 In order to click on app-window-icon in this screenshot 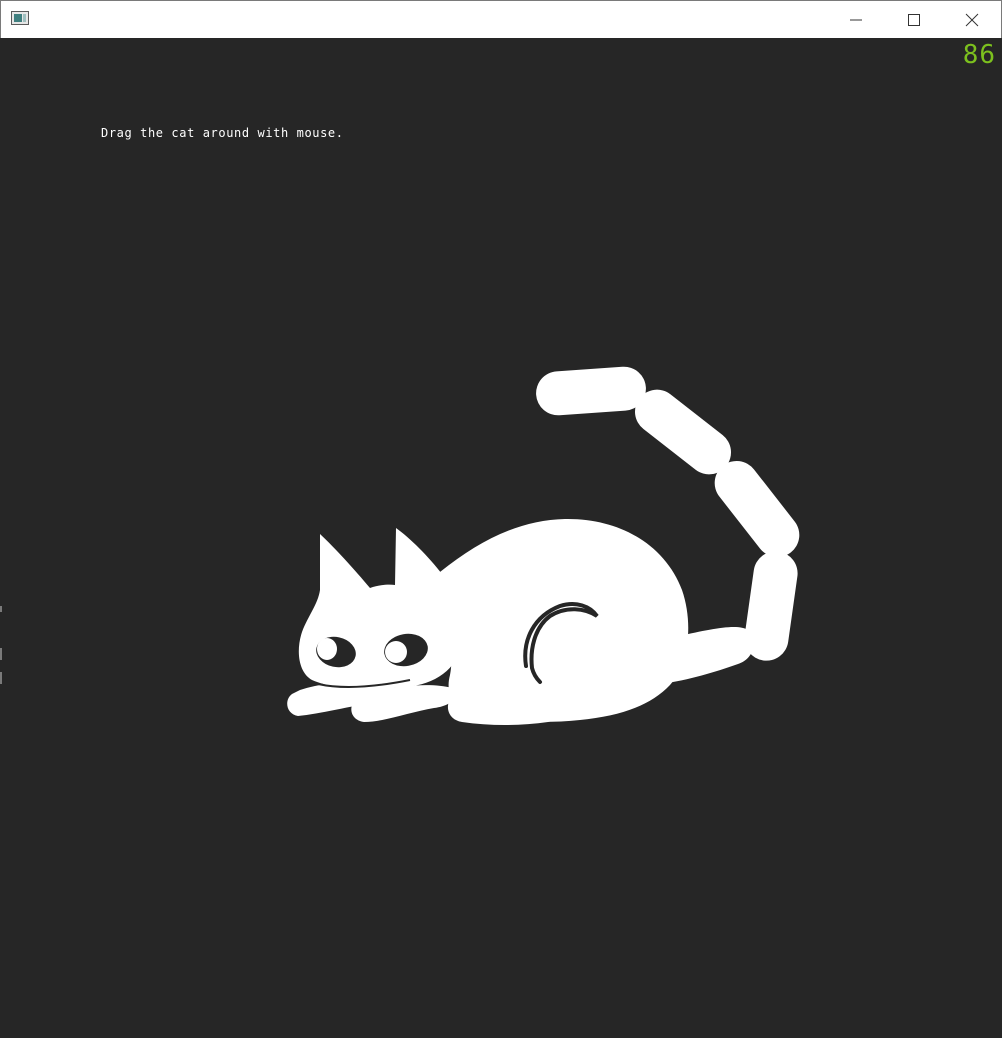, I will do `click(20, 18)`.